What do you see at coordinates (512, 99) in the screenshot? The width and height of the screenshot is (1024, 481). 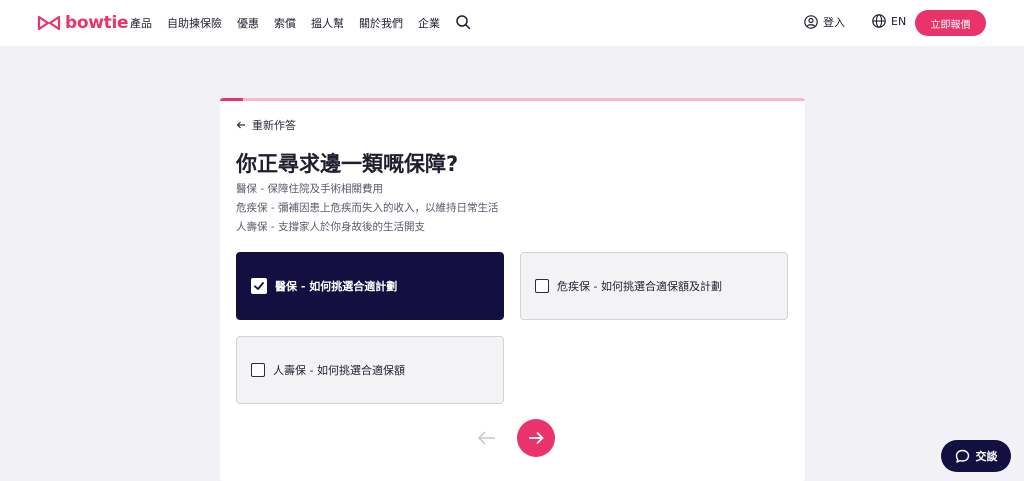 I see `progress-bar` at bounding box center [512, 99].